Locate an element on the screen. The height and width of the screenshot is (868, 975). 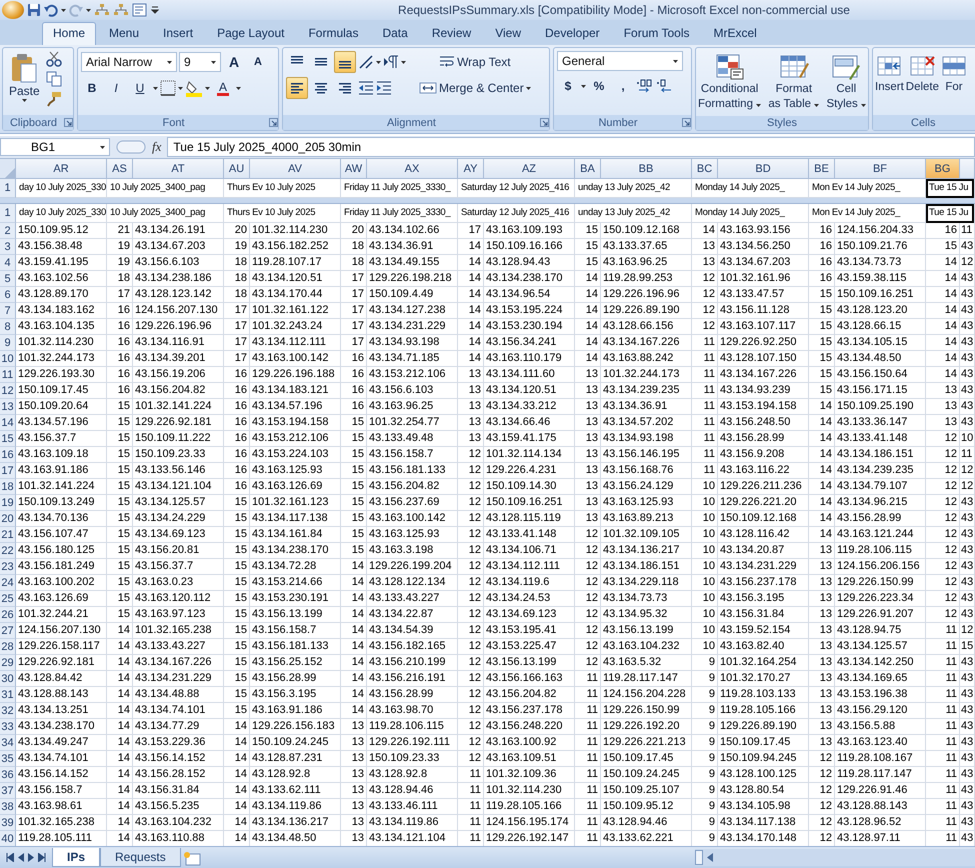
copy-icon is located at coordinates (54, 79).